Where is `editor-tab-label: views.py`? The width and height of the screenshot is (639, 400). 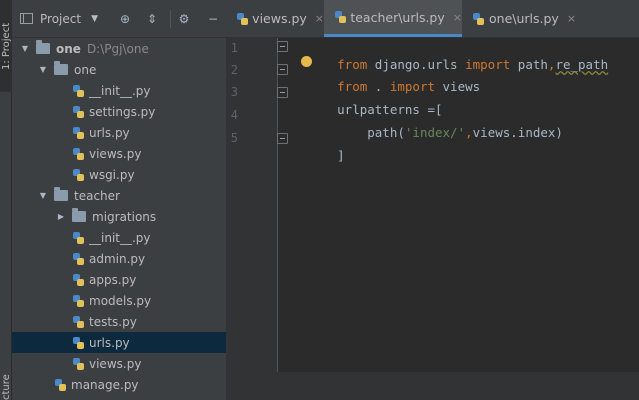
editor-tab-label: views.py is located at coordinates (279, 18).